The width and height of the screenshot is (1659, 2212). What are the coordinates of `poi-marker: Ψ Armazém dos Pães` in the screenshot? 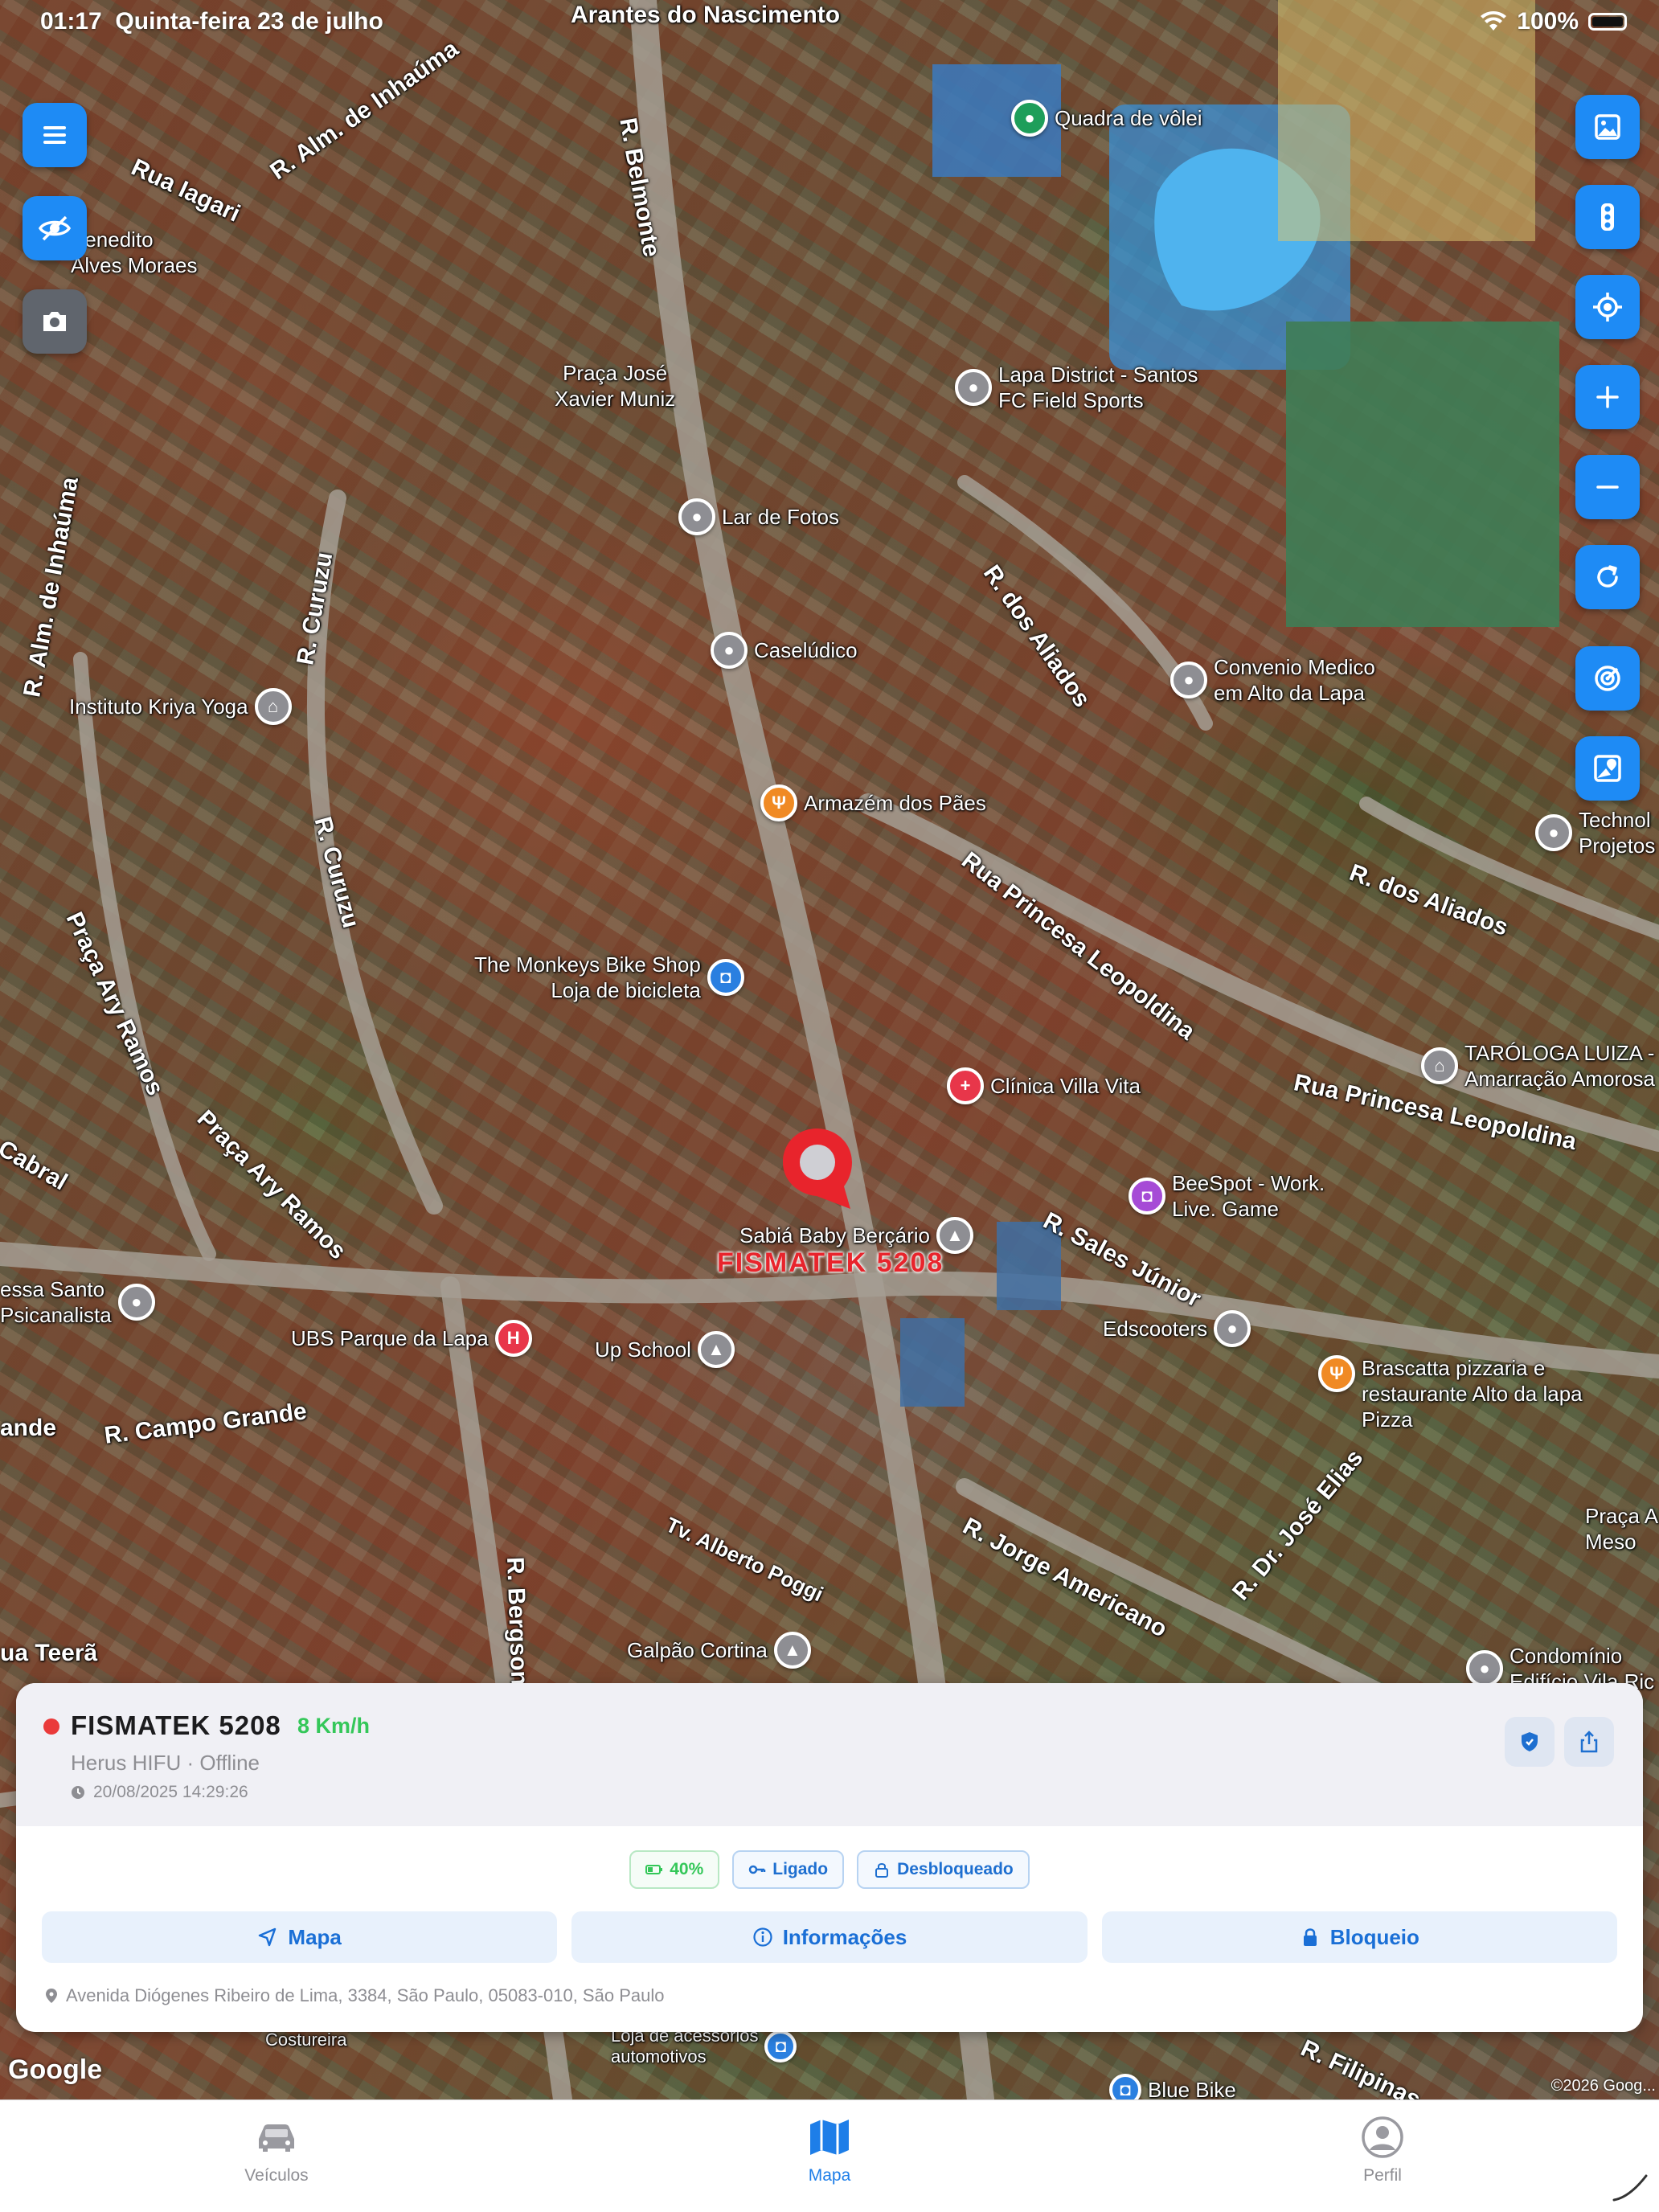 It's located at (873, 802).